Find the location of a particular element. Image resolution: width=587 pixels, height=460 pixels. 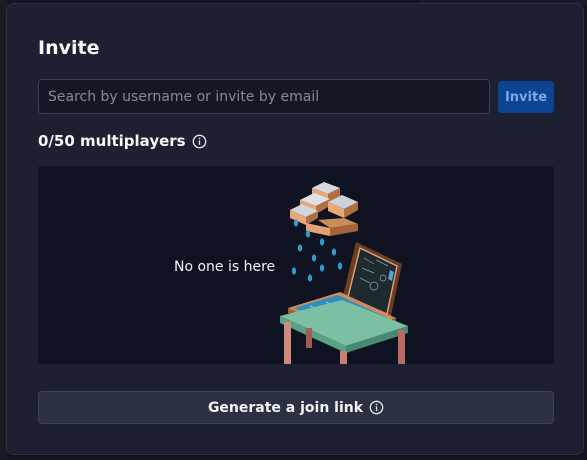

invite-button: Invite is located at coordinates (526, 97).